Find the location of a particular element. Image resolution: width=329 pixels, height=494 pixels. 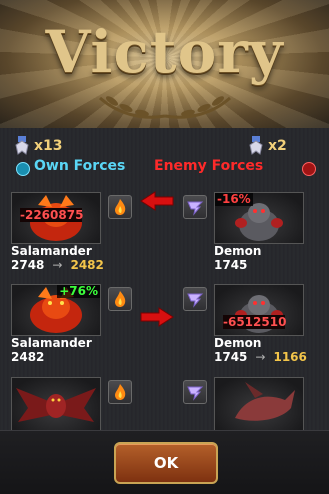

enemy-unit-card-1: -16% is located at coordinates (259, 218).